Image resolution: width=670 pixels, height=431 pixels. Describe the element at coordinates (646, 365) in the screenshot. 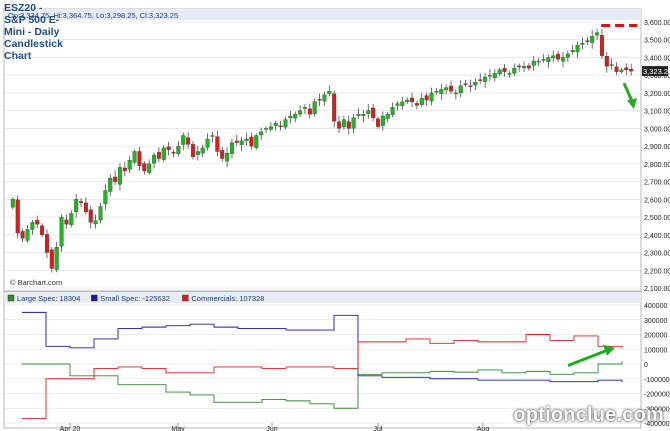

I see `cot-tick-label: 0` at that location.